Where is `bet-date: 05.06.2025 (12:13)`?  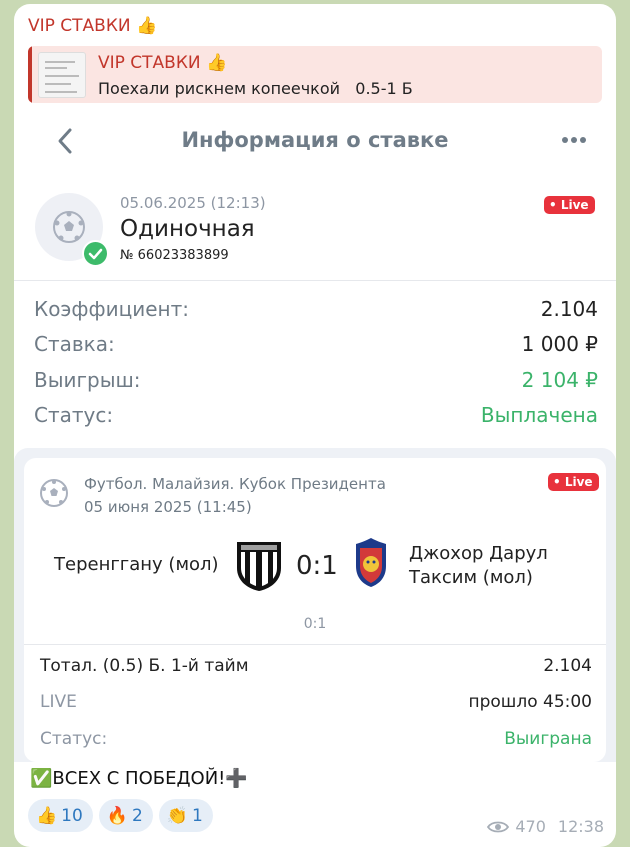 bet-date: 05.06.2025 (12:13) is located at coordinates (193, 203).